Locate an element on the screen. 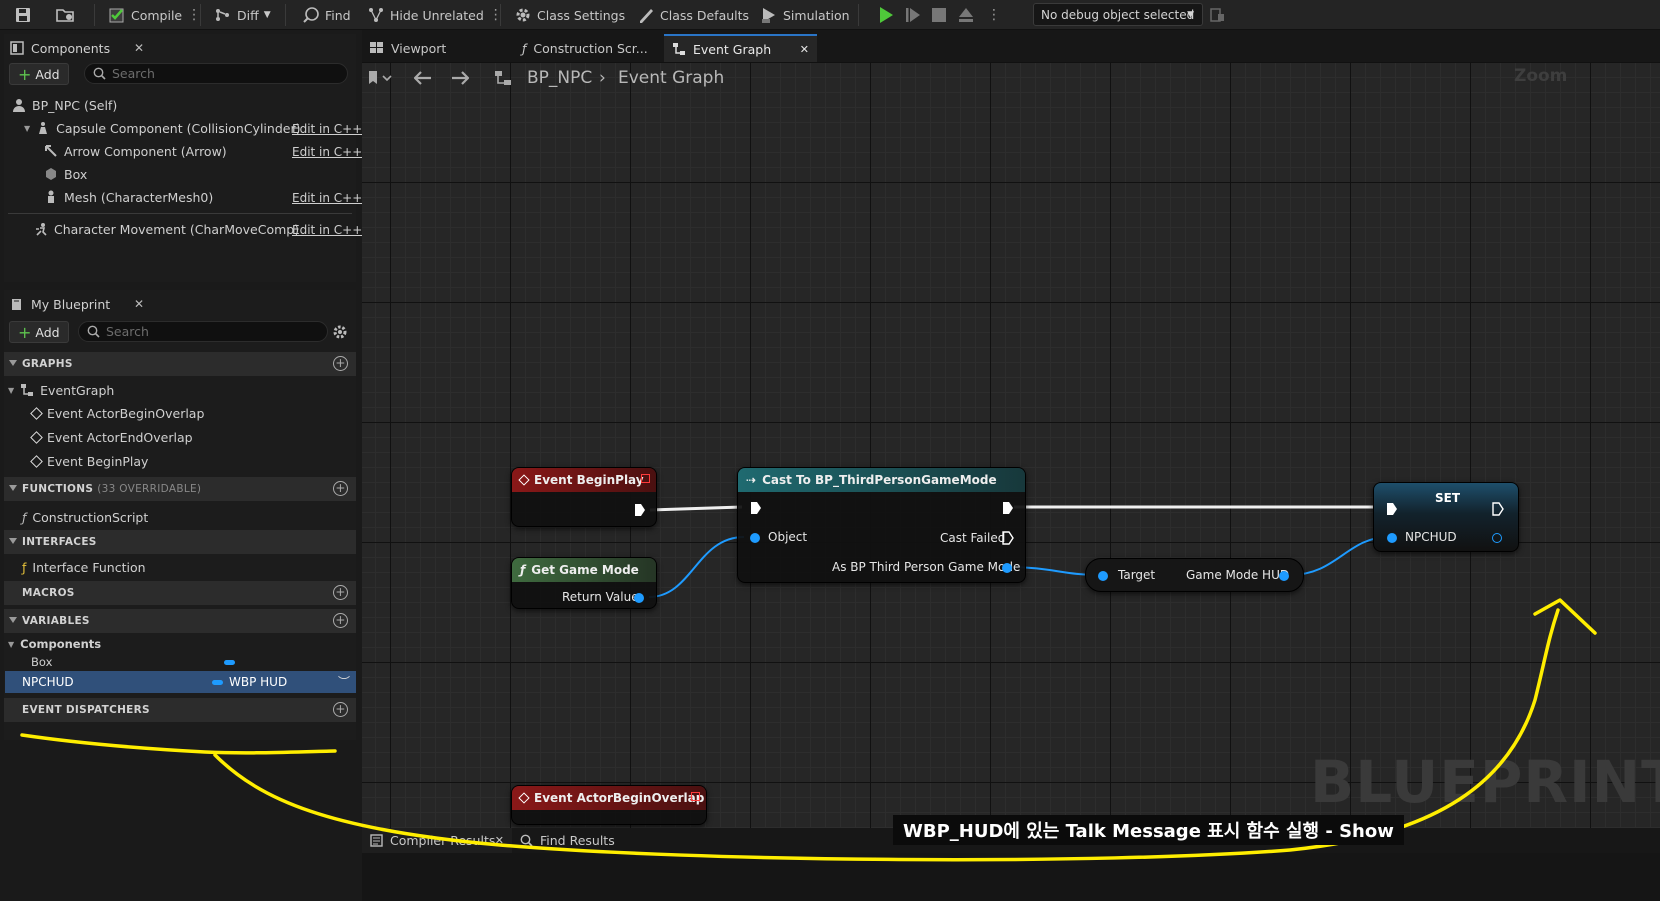 The image size is (1660, 901). section-functions: FUNCTIONS (33 OVERRIDABLE) + is located at coordinates (180, 489).